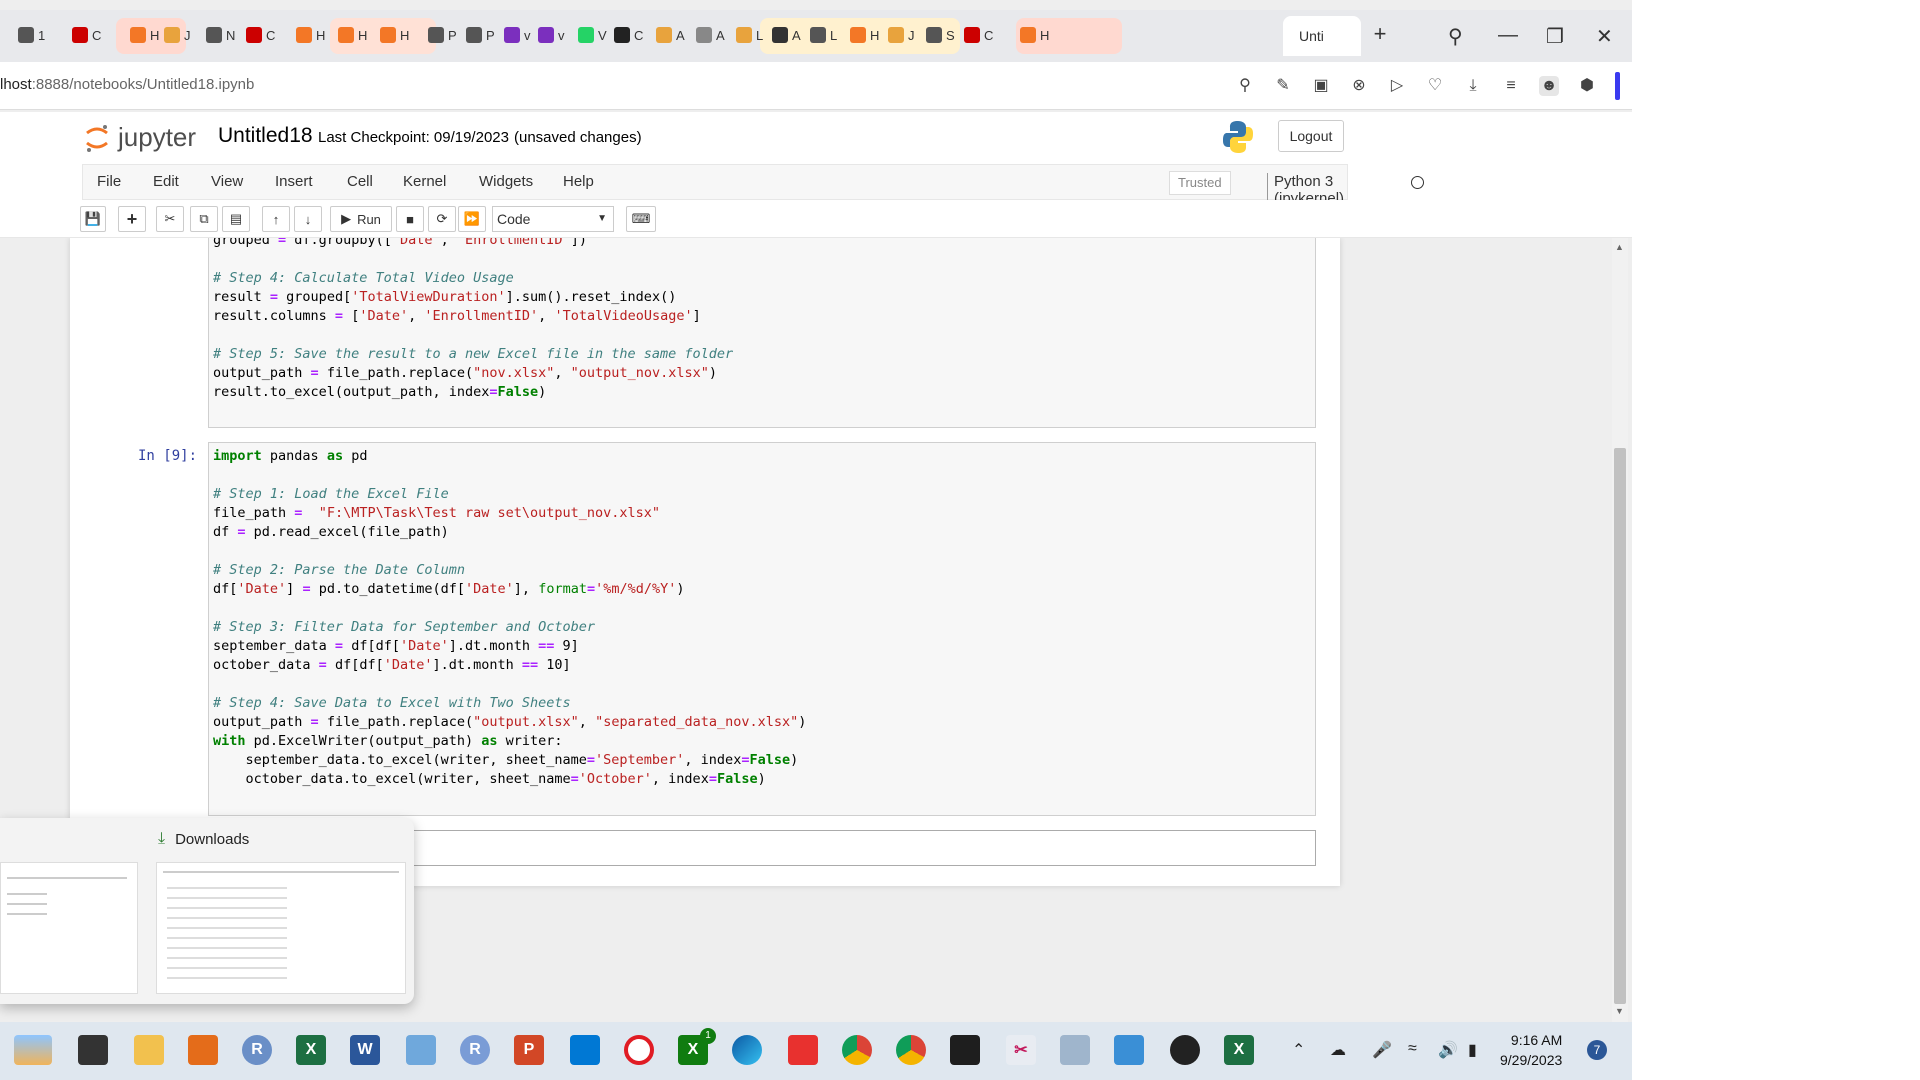 This screenshot has width=1920, height=1080. Describe the element at coordinates (421, 1050) in the screenshot. I see `control-panel-icon` at that location.